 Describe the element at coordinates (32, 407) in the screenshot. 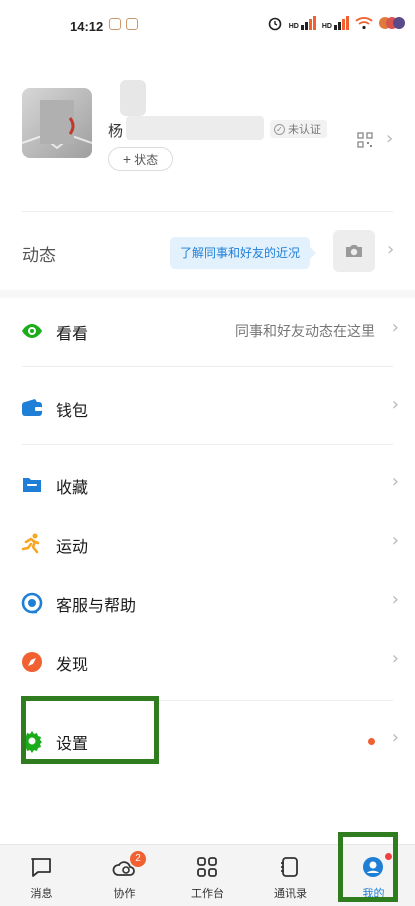

I see `wallet-icon` at that location.